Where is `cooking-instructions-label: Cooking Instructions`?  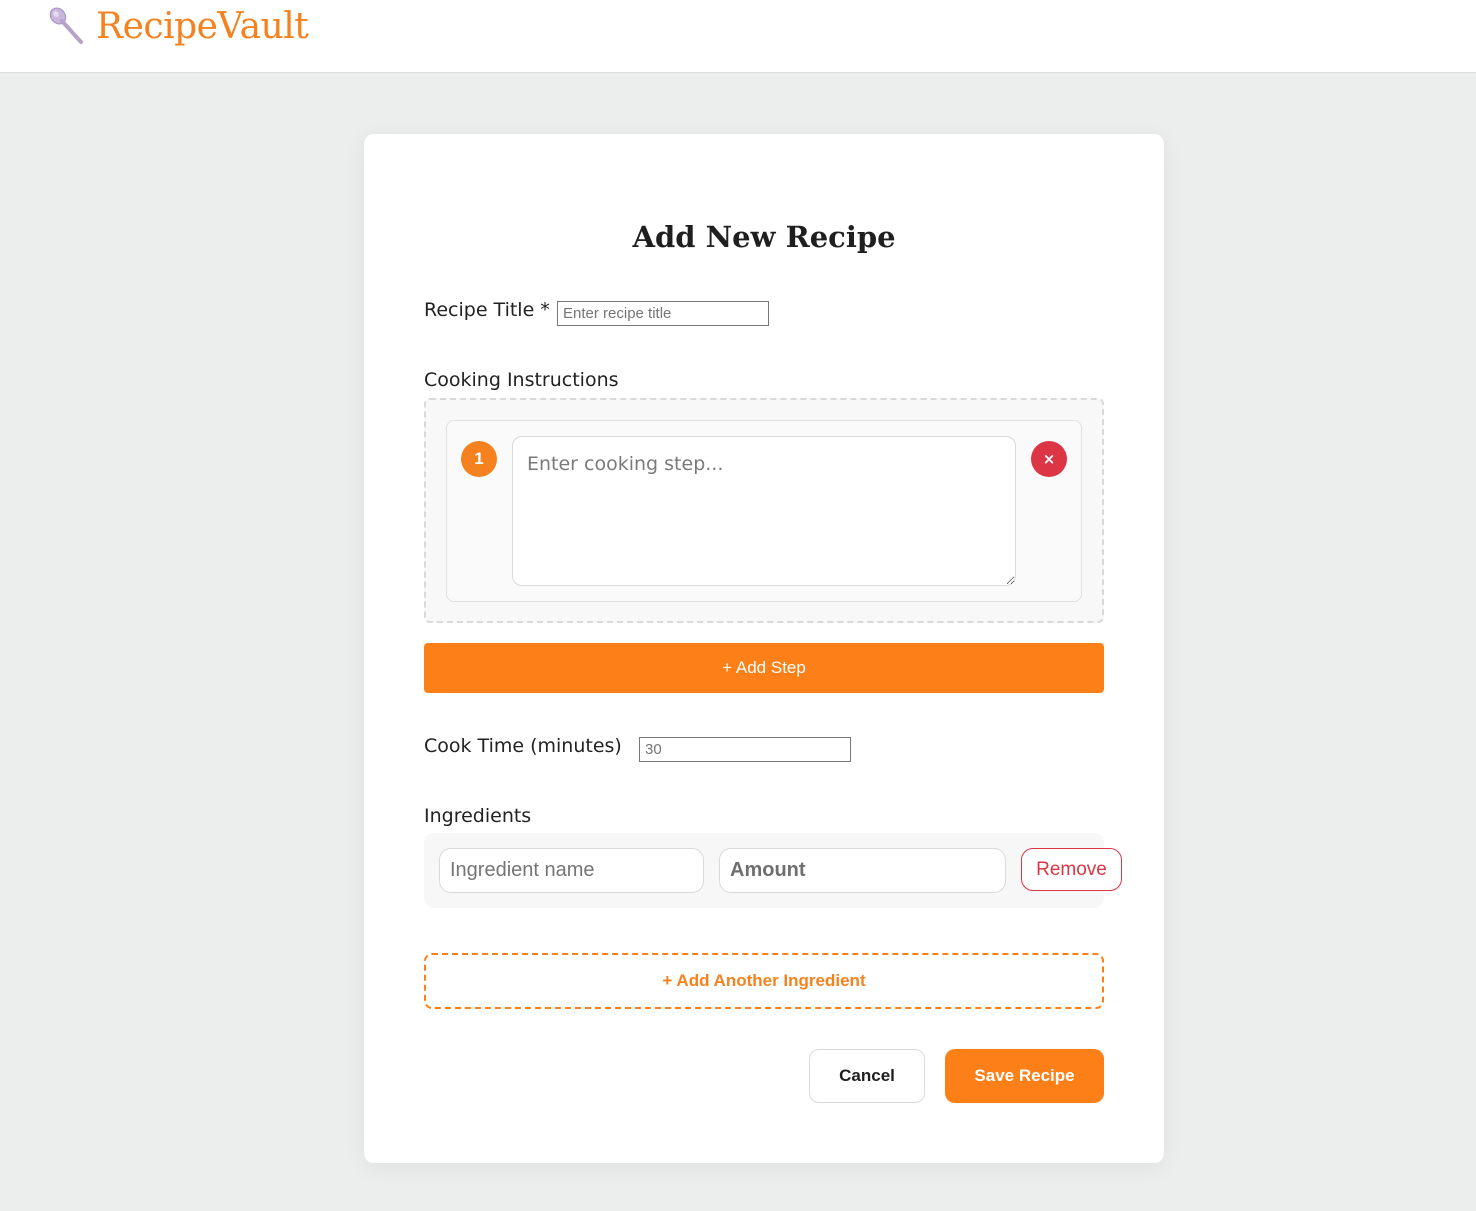
cooking-instructions-label: Cooking Instructions is located at coordinates (521, 380).